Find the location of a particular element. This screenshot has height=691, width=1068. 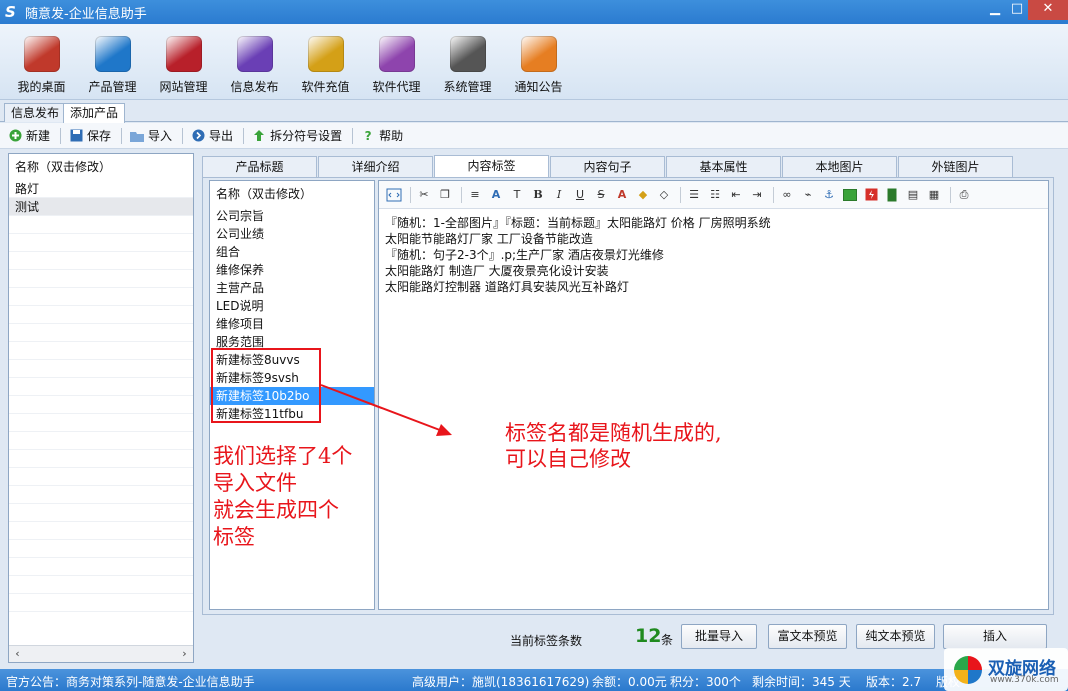

editor-line: 太阳能路灯 制造厂 大厦夜景亮化设计安装 is located at coordinates (497, 271).